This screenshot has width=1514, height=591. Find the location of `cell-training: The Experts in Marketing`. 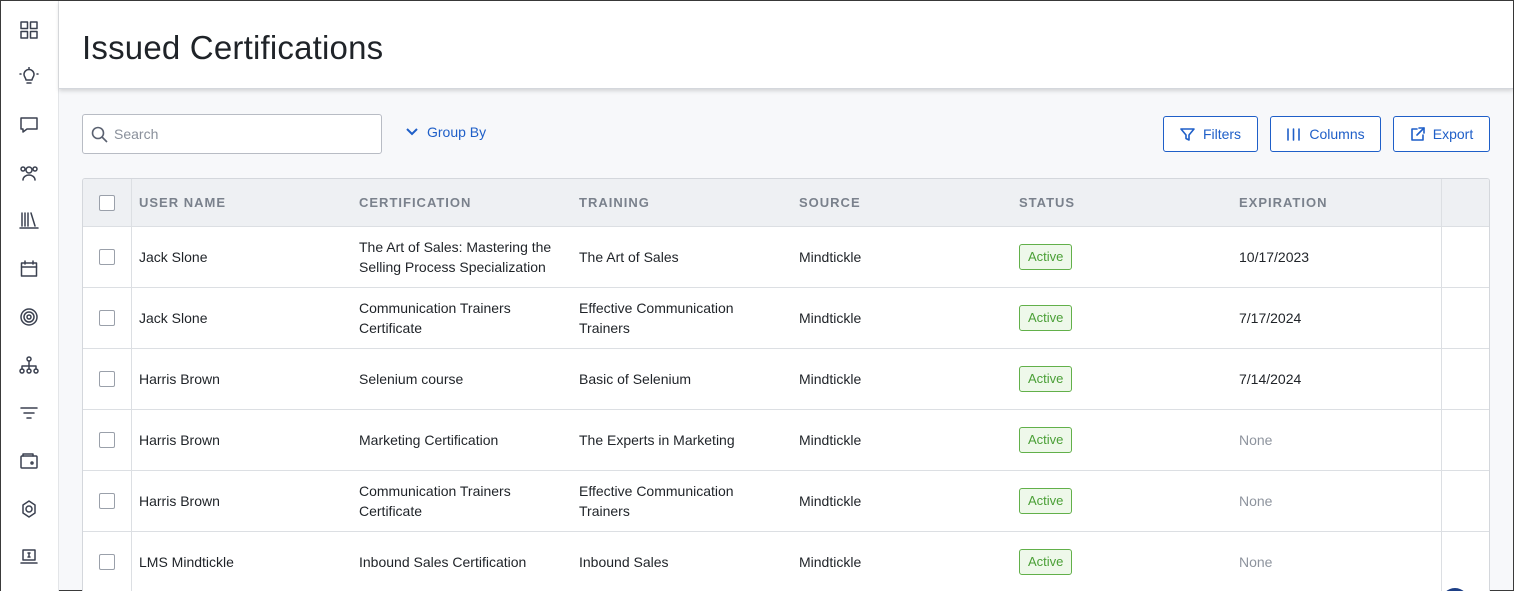

cell-training: The Experts in Marketing is located at coordinates (679, 440).